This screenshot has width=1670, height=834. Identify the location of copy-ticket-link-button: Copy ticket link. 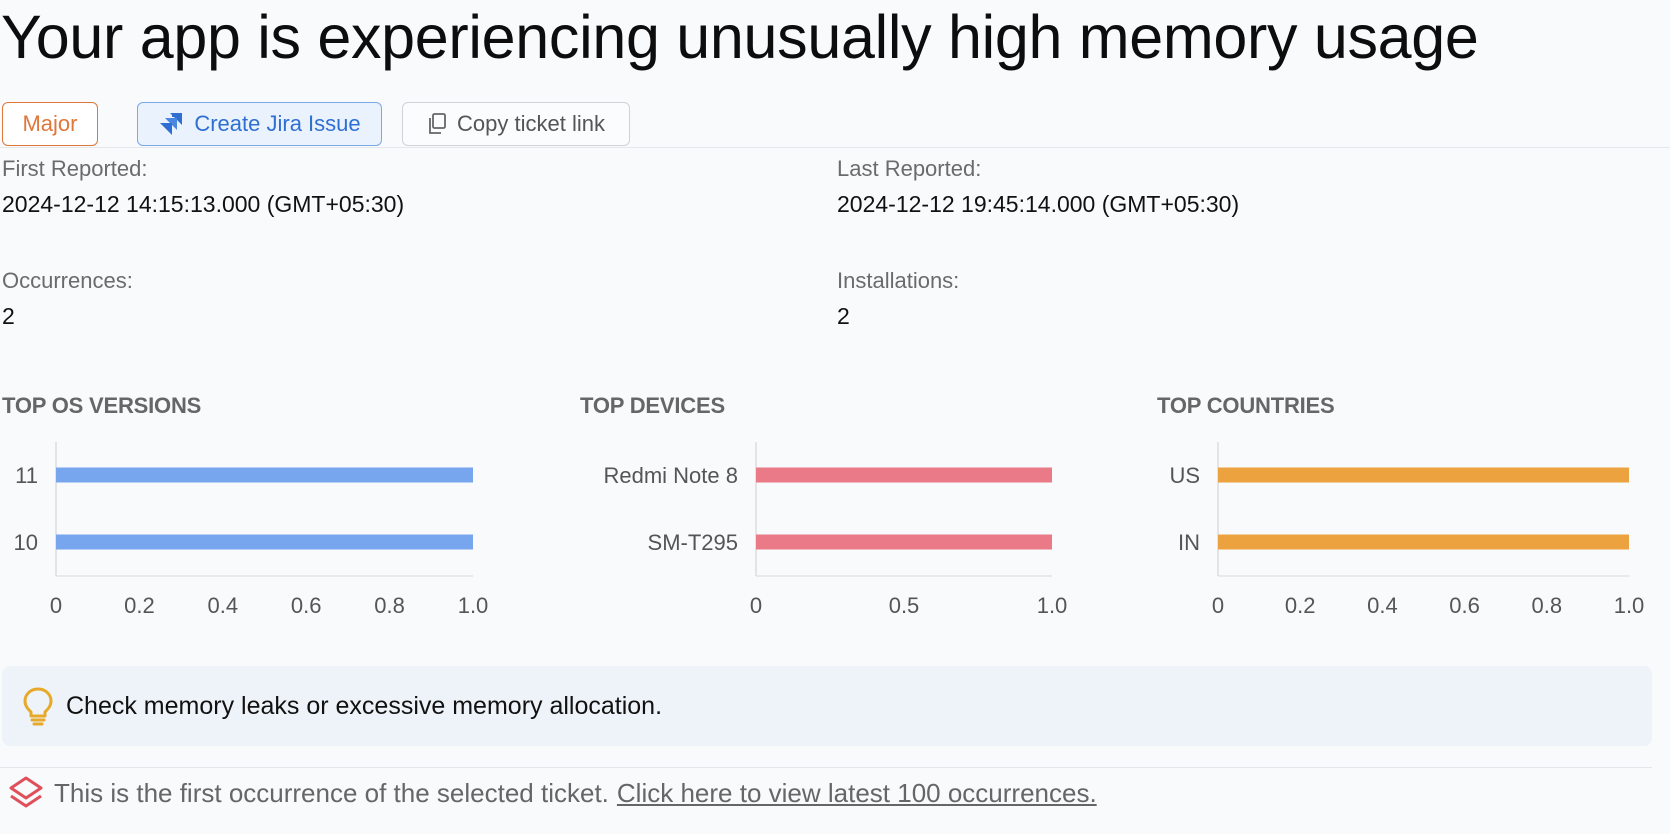
(516, 124).